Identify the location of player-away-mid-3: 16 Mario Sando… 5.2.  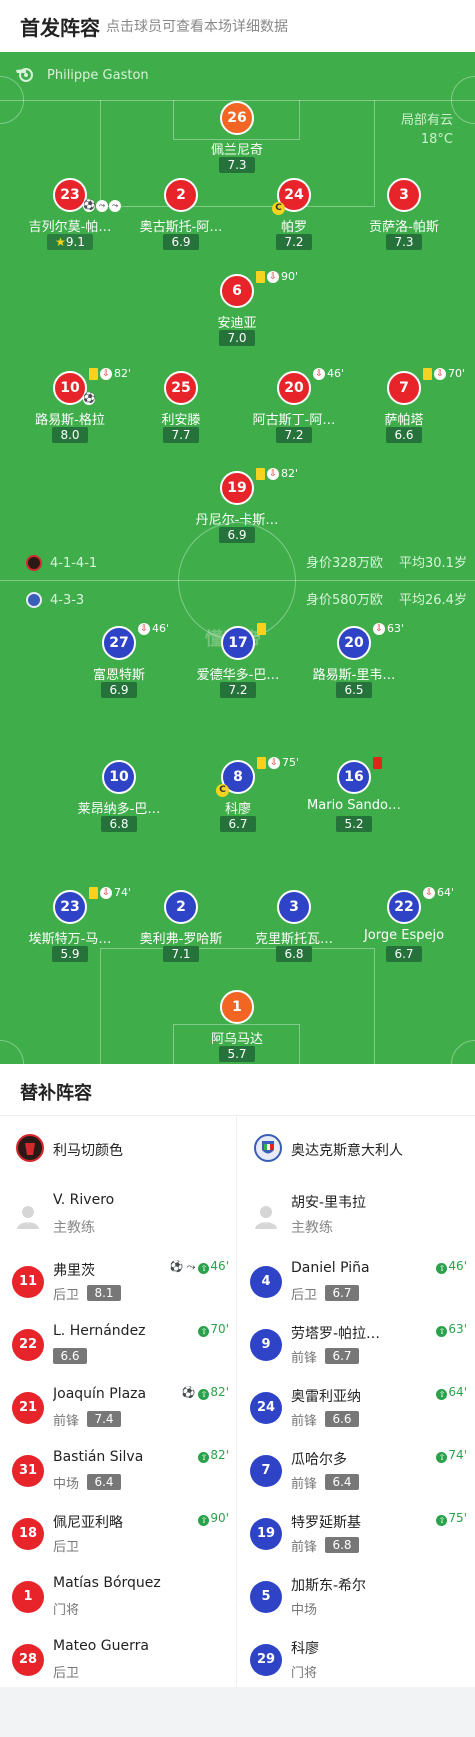
(354, 798).